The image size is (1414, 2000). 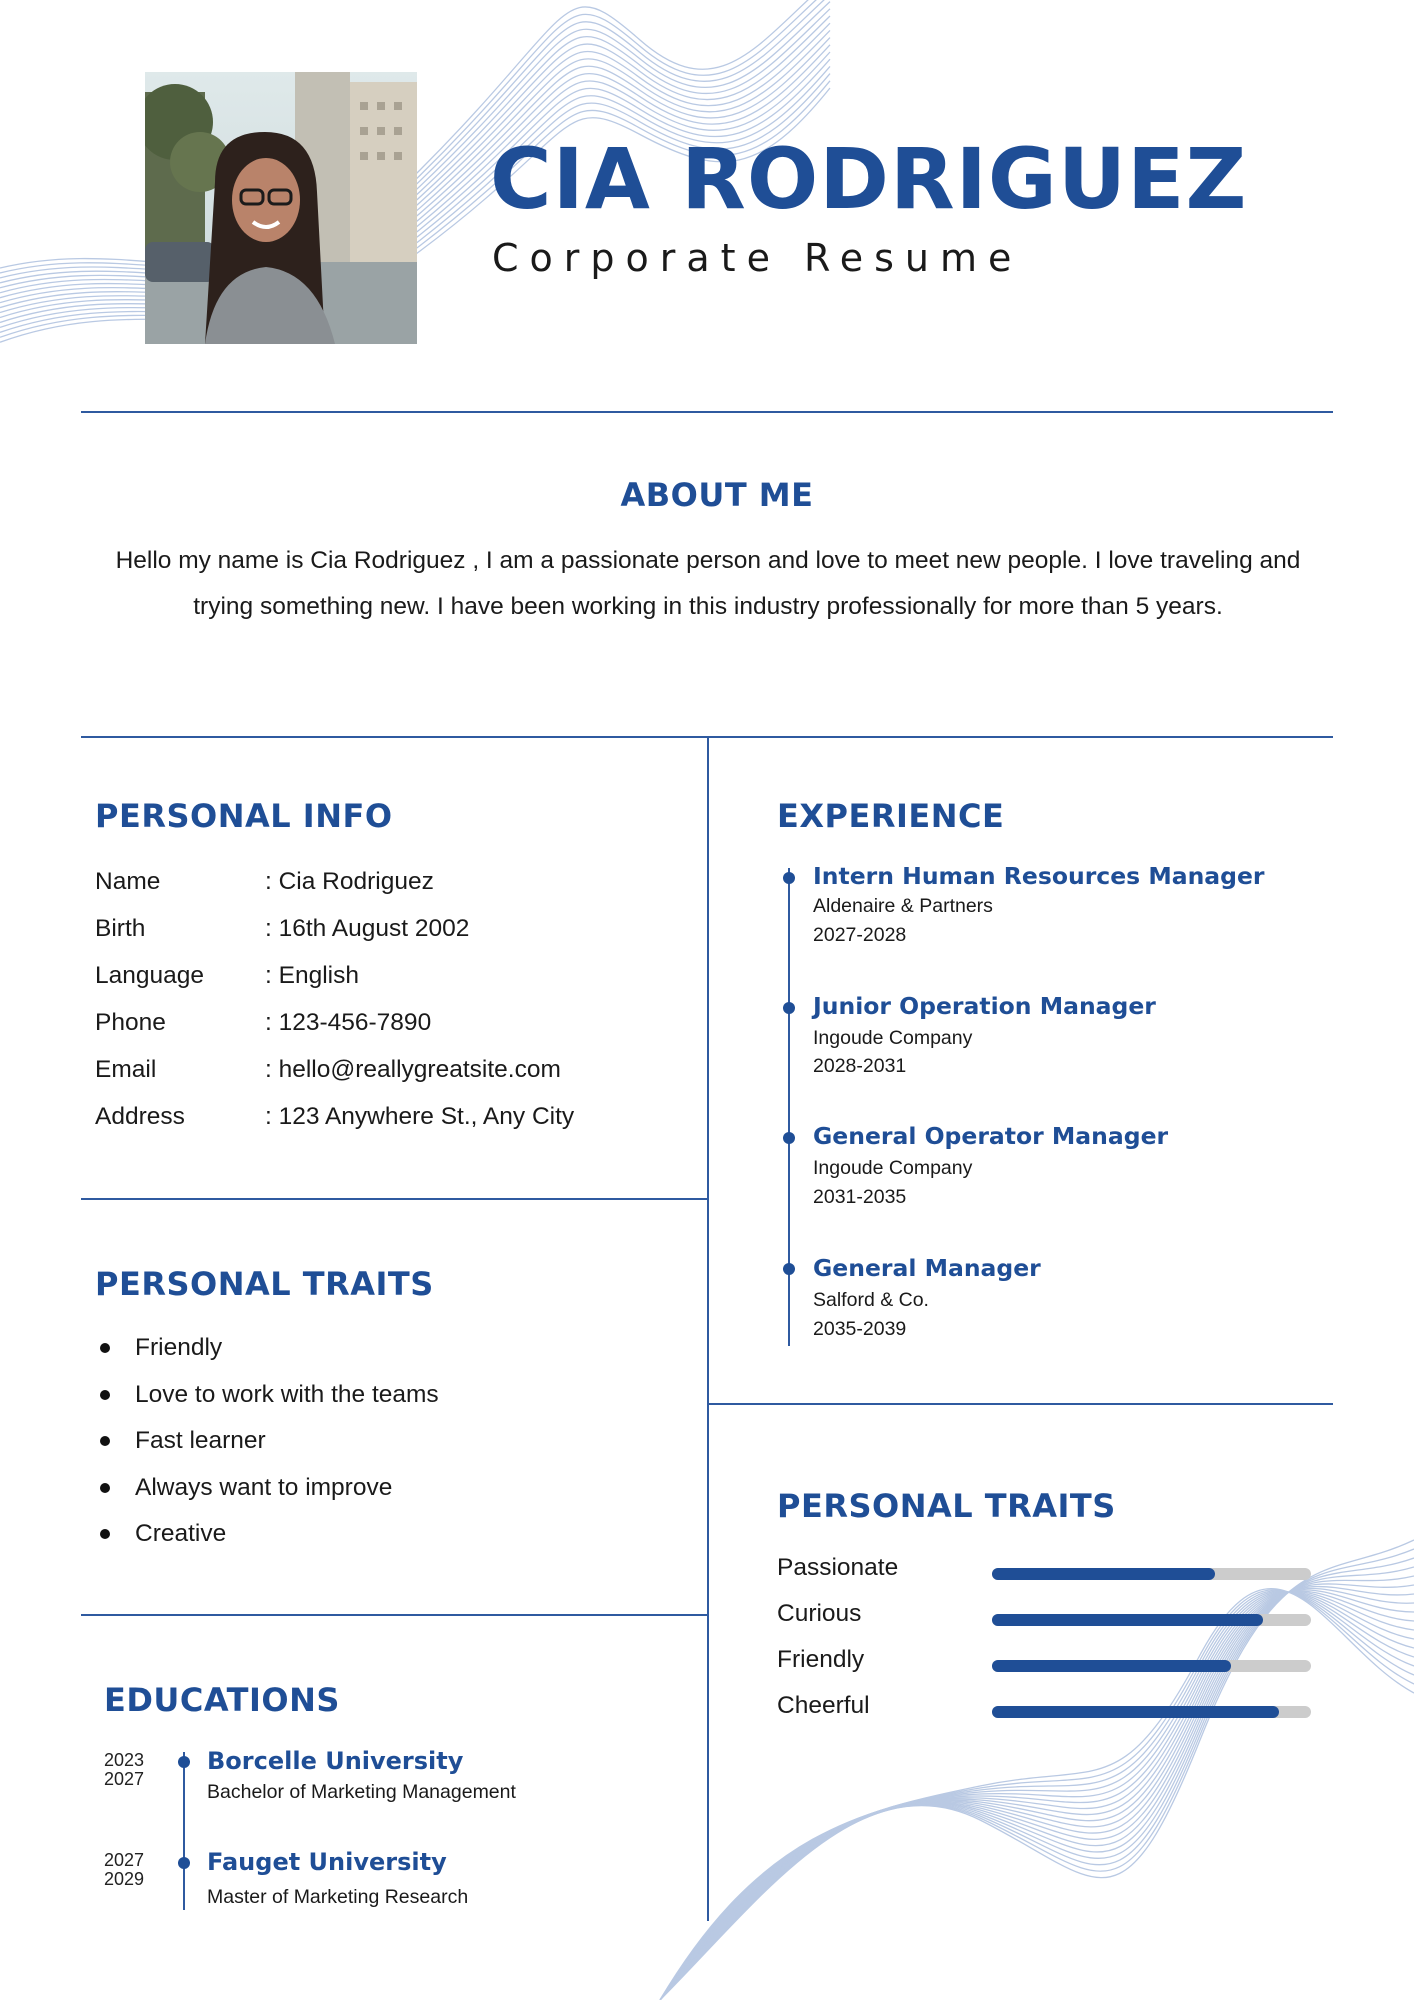 I want to click on education-school: Fauget University, so click(x=327, y=1862).